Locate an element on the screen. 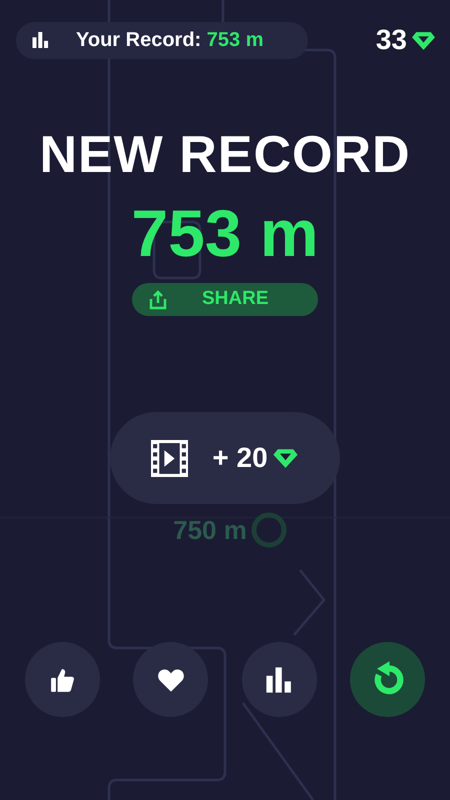  share-icon is located at coordinates (158, 300).